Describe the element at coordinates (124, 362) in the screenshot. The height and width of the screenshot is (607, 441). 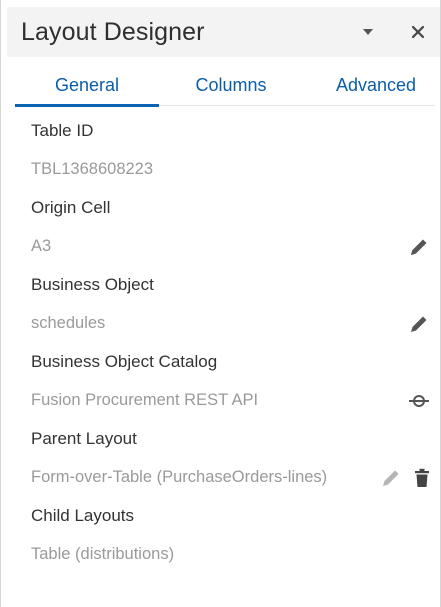
I see `business-object-catalog-label: Business Object Catalog` at that location.